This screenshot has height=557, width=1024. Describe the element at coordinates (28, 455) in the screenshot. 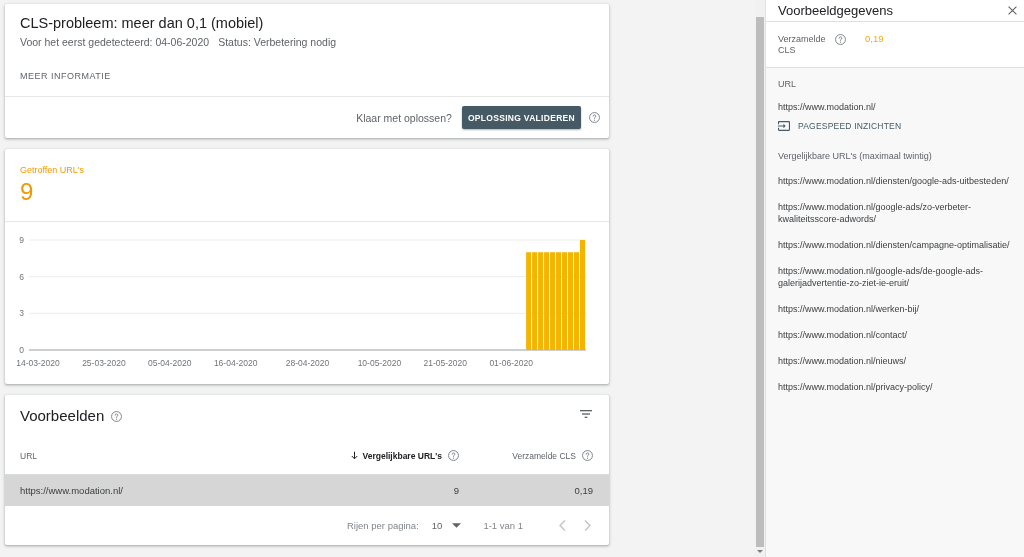

I see `column-header: URL` at that location.